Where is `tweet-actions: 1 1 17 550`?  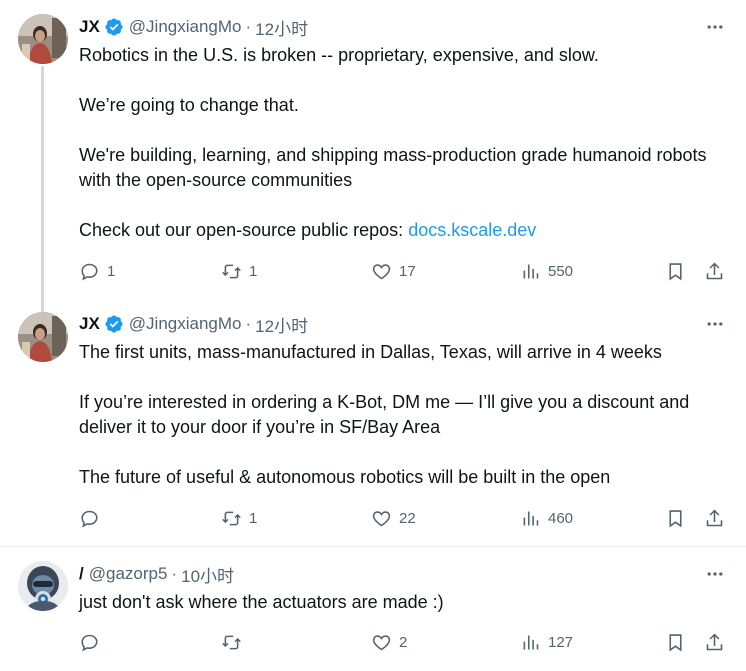 tweet-actions: 1 1 17 550 is located at coordinates (404, 271).